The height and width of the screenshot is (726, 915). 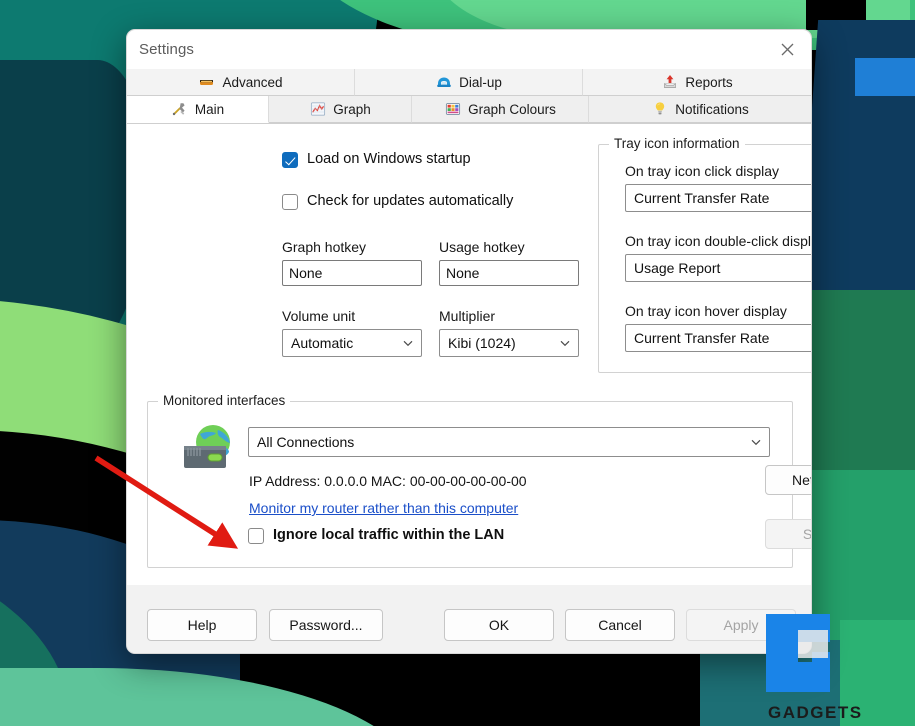 What do you see at coordinates (319, 316) in the screenshot?
I see `volume-unit-label: Volume unit` at bounding box center [319, 316].